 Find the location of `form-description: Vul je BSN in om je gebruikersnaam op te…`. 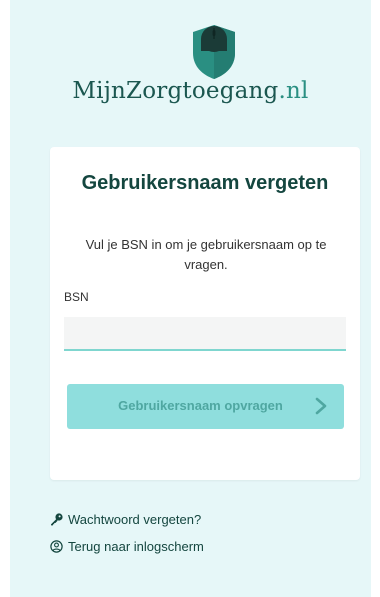

form-description: Vul je BSN in om je gebruikersnaam op te… is located at coordinates (206, 254).